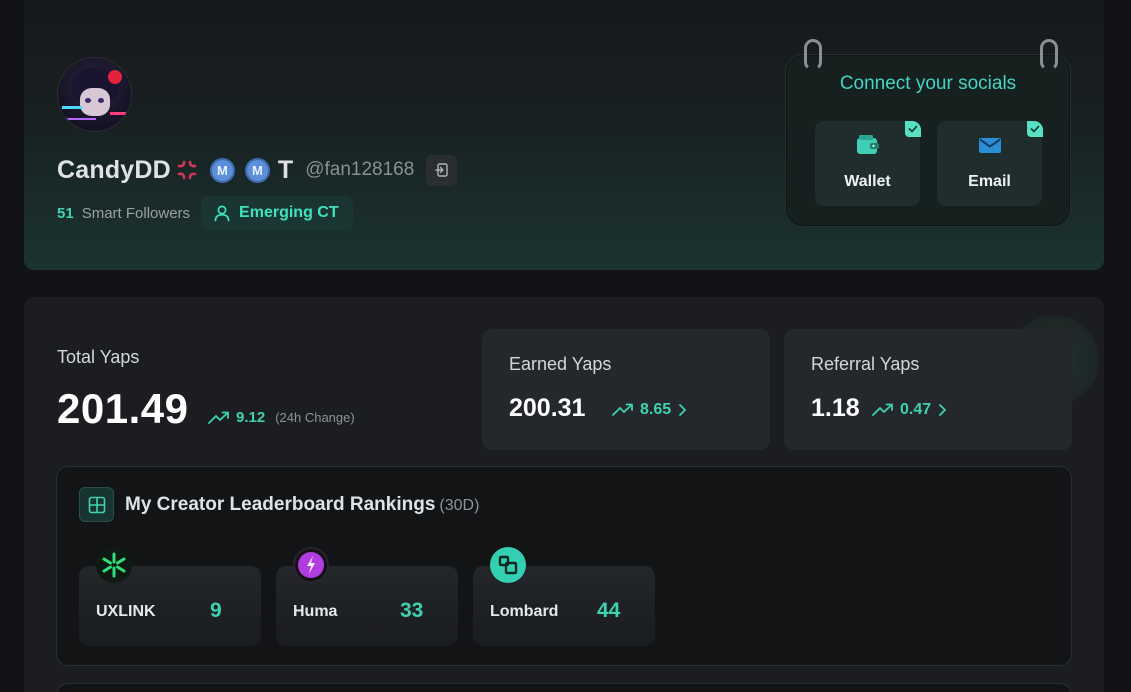 This screenshot has height=692, width=1131. What do you see at coordinates (360, 169) in the screenshot?
I see `user-handle: @fan128168` at bounding box center [360, 169].